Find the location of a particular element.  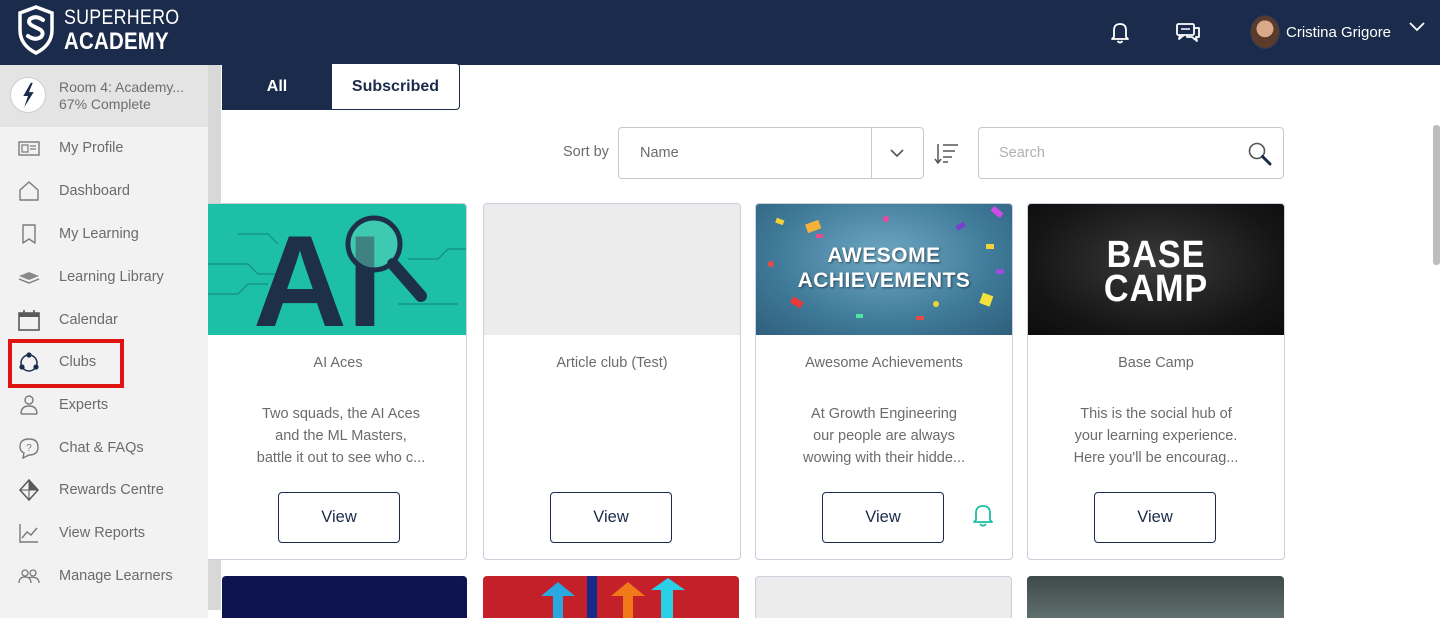

filter-tabs: All Subscribed is located at coordinates (341, 86).